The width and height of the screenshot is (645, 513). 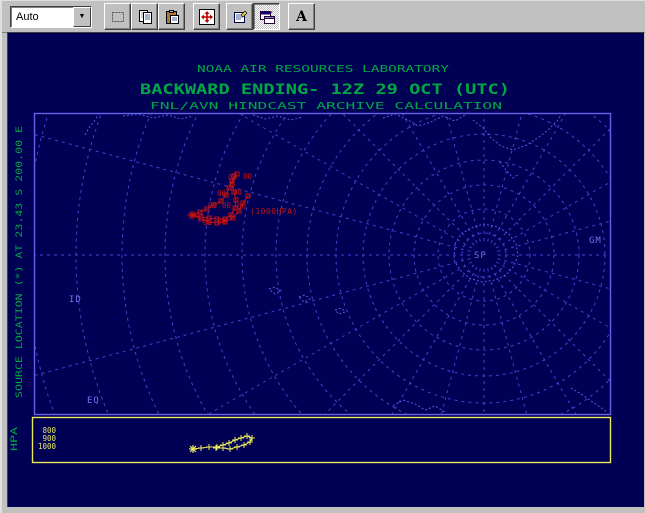 I want to click on font-a-icon: A, so click(x=301, y=16).